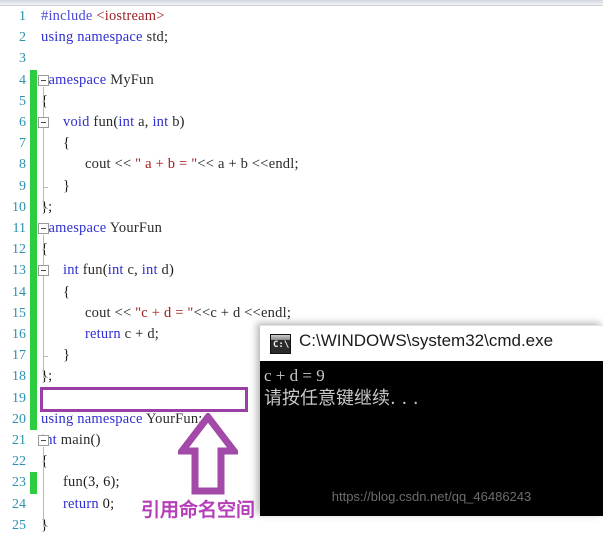 The image size is (603, 536). I want to click on line-number: 3, so click(22, 59).